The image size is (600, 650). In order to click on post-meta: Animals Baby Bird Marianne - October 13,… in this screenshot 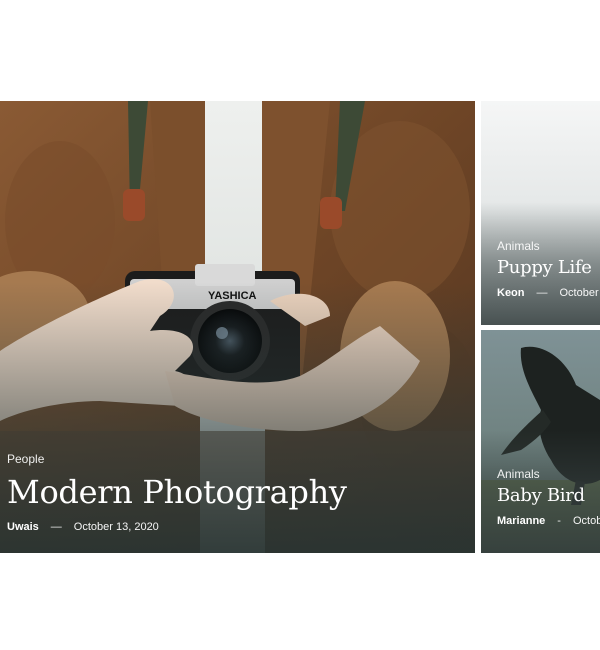, I will do `click(548, 497)`.